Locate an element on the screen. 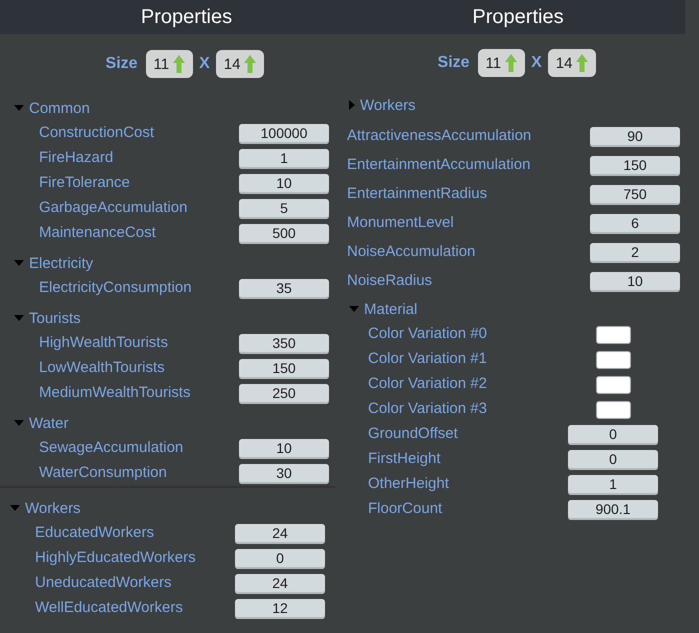 The width and height of the screenshot is (699, 633). field-label: NoiseRadius is located at coordinates (390, 281).